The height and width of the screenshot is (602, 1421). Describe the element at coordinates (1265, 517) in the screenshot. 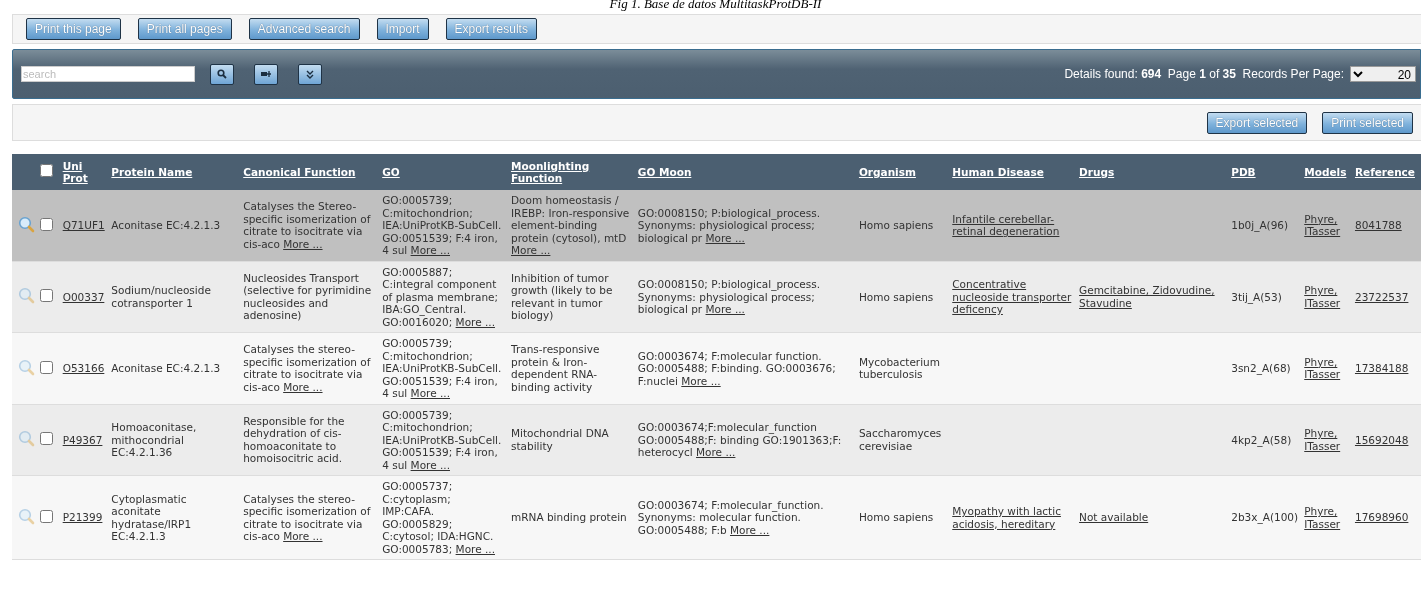

I see `pdb-id: 2b3x_A(100)` at that location.